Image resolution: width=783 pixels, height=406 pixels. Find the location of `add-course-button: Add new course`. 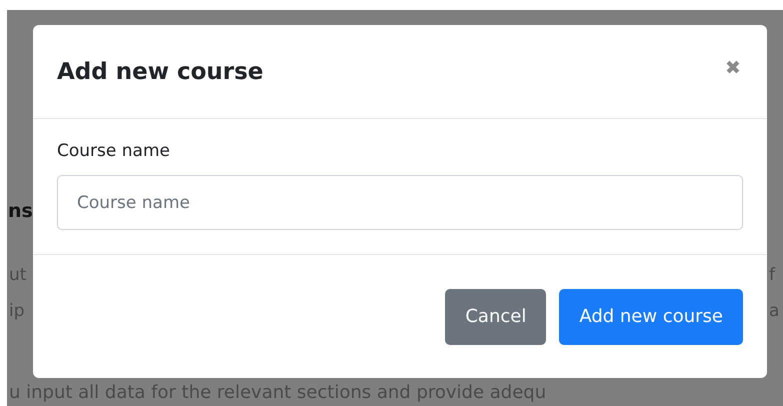

add-course-button: Add new course is located at coordinates (651, 316).